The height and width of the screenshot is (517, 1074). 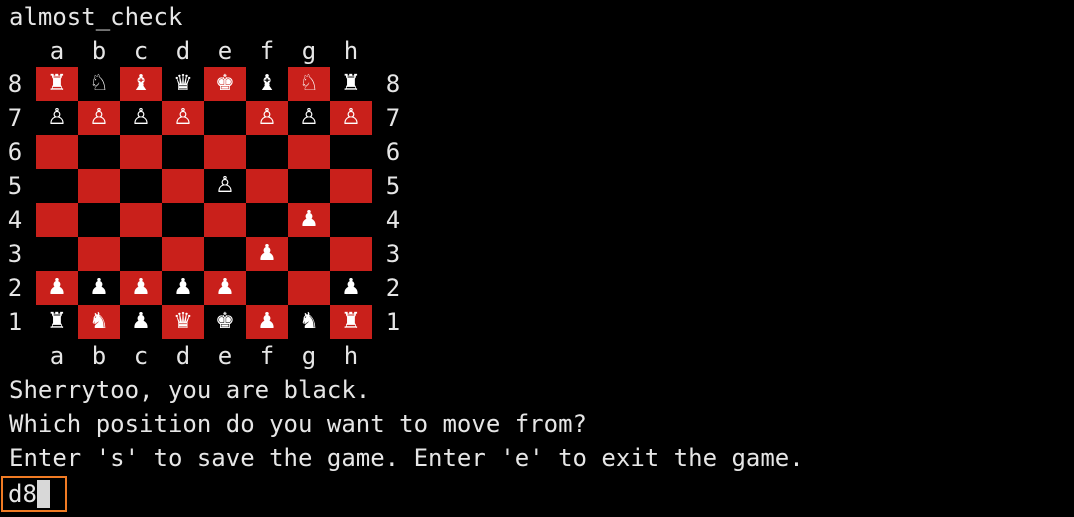 I want to click on rank-label: 4, so click(x=15, y=220).